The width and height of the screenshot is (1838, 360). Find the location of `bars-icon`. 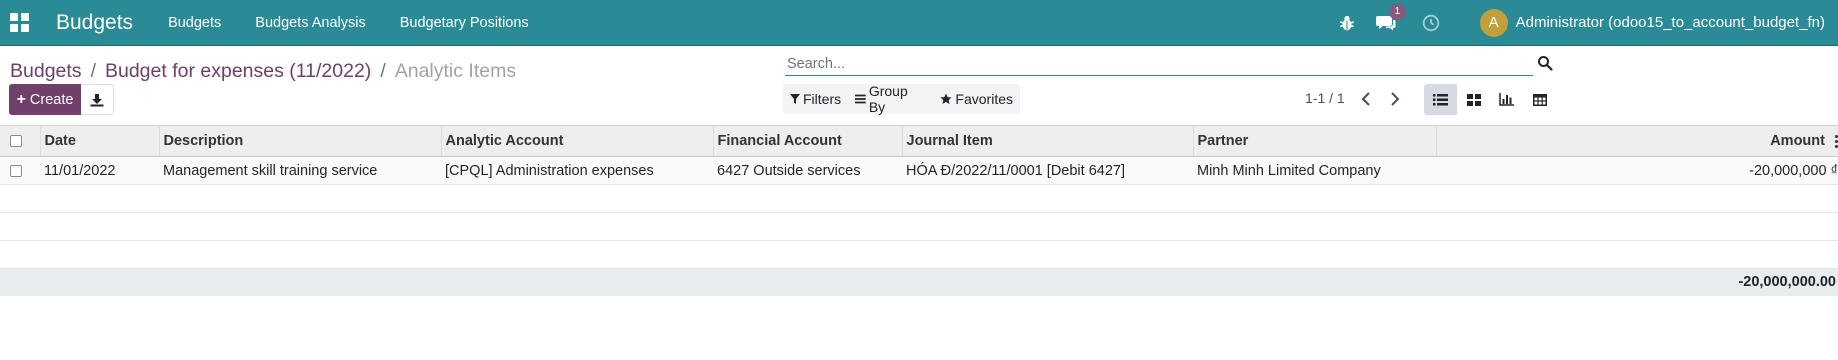

bars-icon is located at coordinates (860, 99).